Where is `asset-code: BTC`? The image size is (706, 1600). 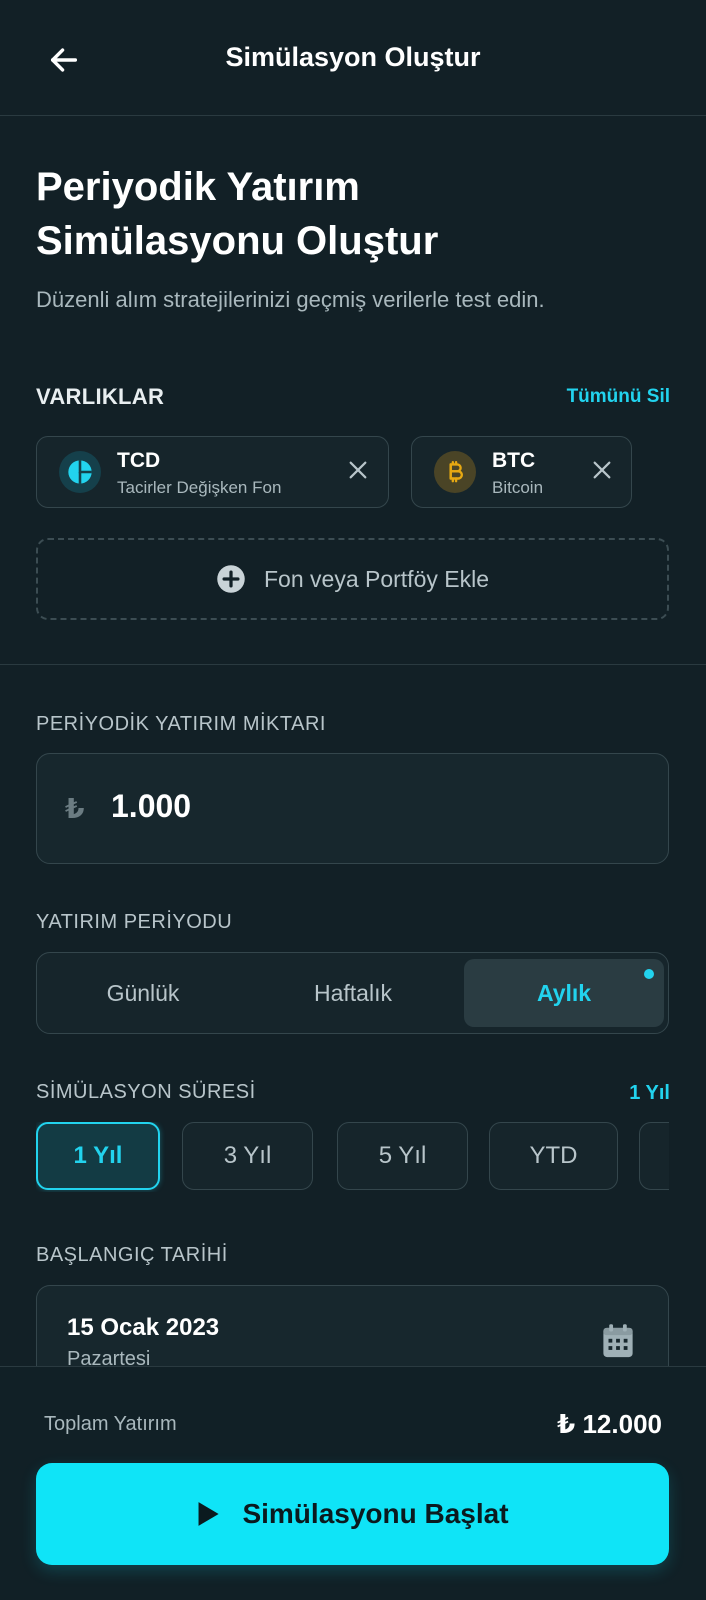 asset-code: BTC is located at coordinates (514, 460).